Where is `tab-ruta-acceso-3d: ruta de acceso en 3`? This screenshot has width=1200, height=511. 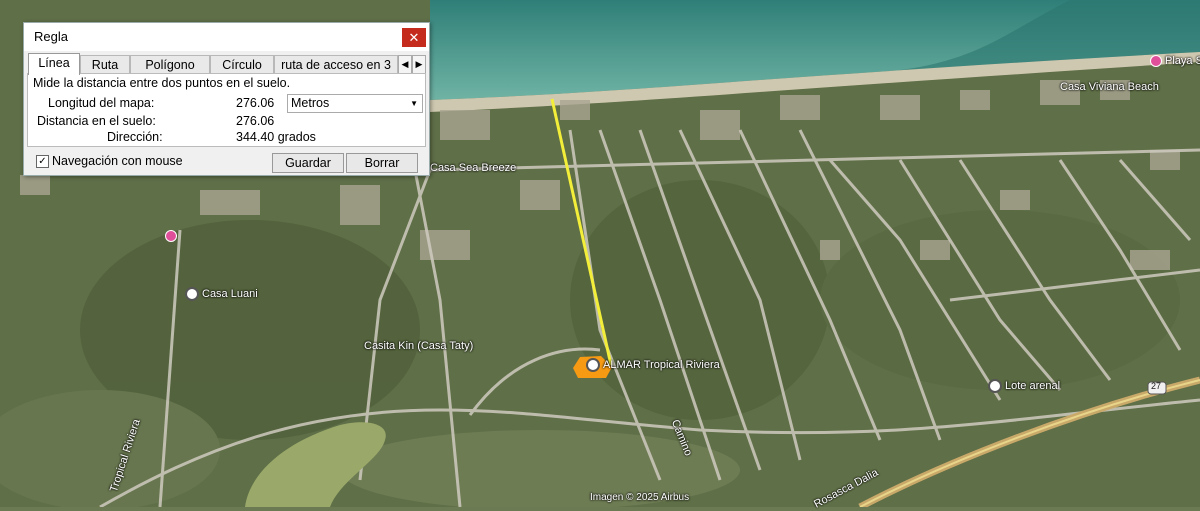 tab-ruta-acceso-3d: ruta de acceso en 3 is located at coordinates (336, 64).